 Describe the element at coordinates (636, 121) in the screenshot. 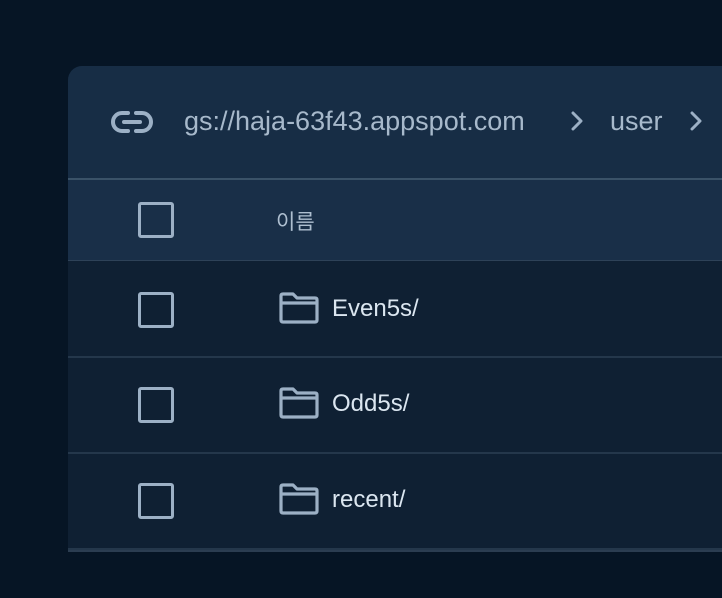

I see `breadcrumb-item-user: user` at that location.